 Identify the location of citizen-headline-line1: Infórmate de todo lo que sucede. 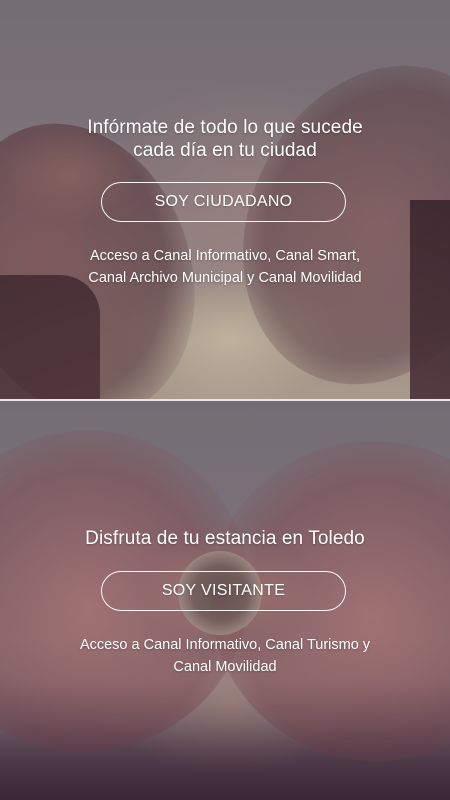
(225, 127).